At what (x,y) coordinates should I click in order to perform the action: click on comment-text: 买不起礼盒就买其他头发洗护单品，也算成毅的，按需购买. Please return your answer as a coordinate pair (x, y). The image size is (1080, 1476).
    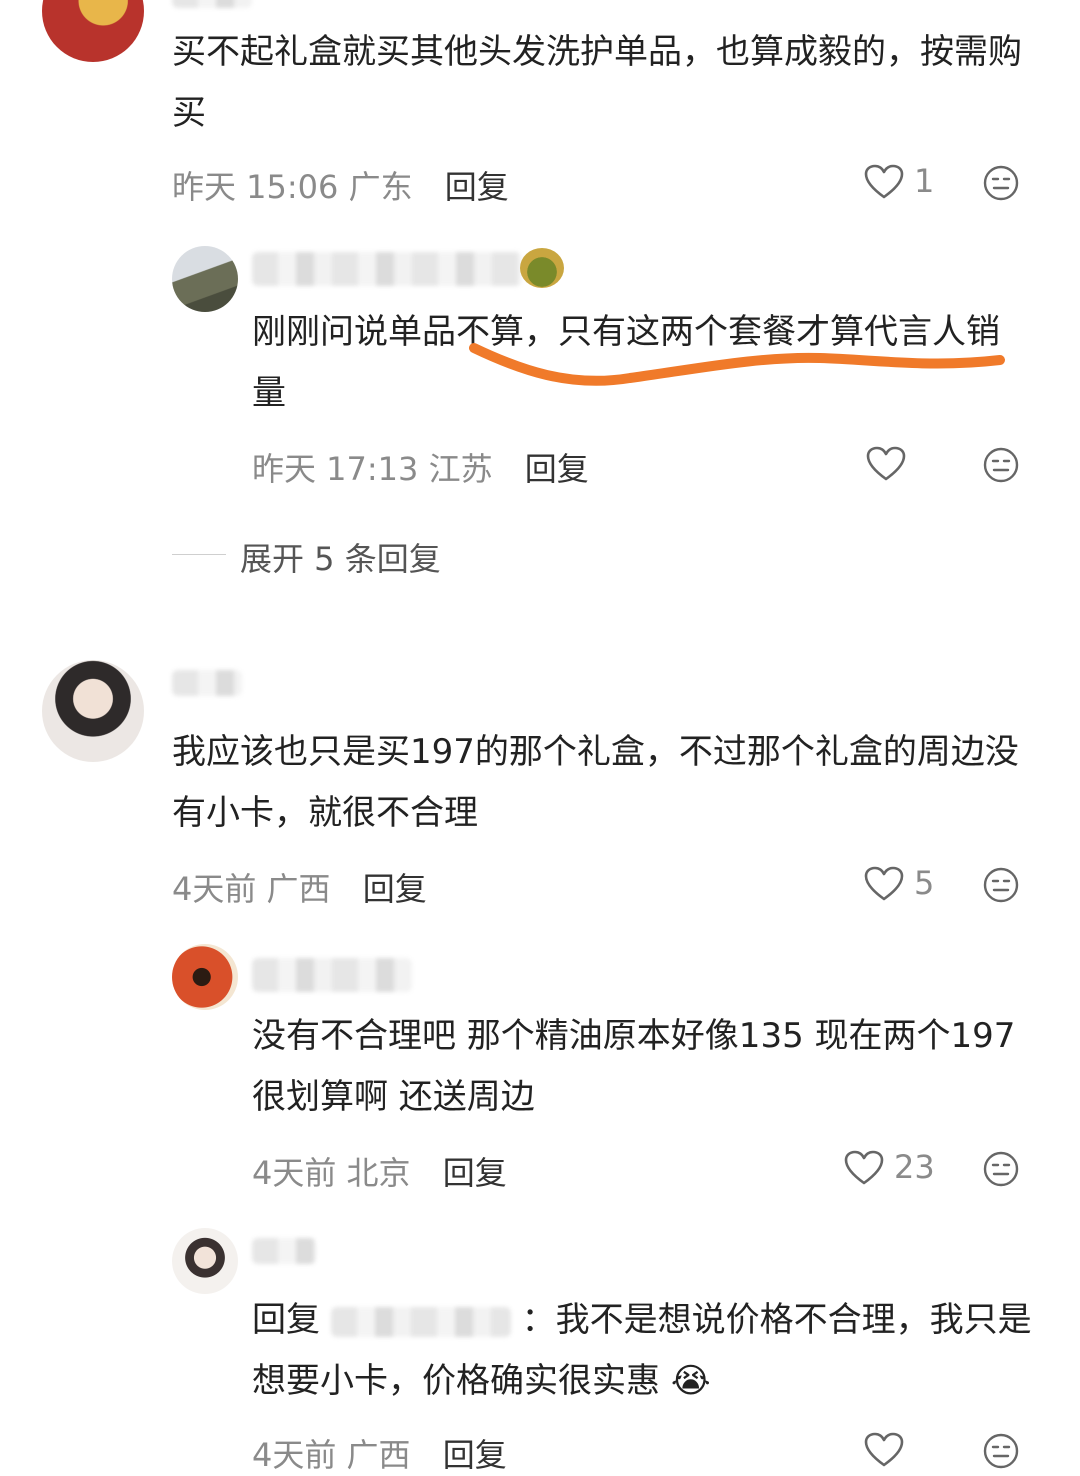
    Looking at the image, I should click on (597, 82).